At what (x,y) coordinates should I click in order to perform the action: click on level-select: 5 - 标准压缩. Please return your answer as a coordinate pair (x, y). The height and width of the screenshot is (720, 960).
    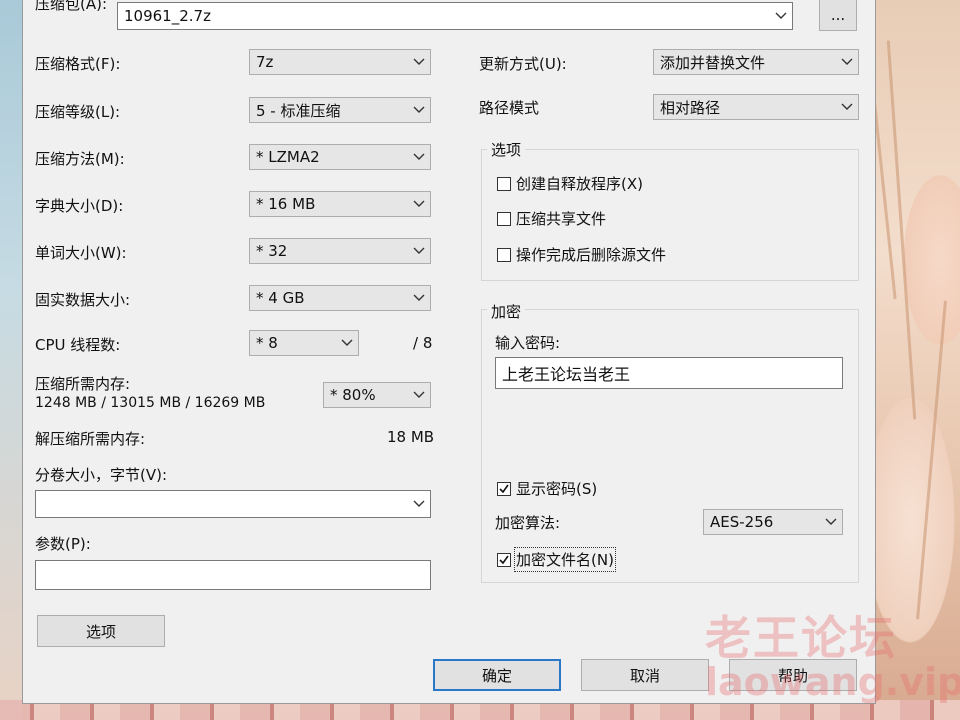
    Looking at the image, I should click on (340, 110).